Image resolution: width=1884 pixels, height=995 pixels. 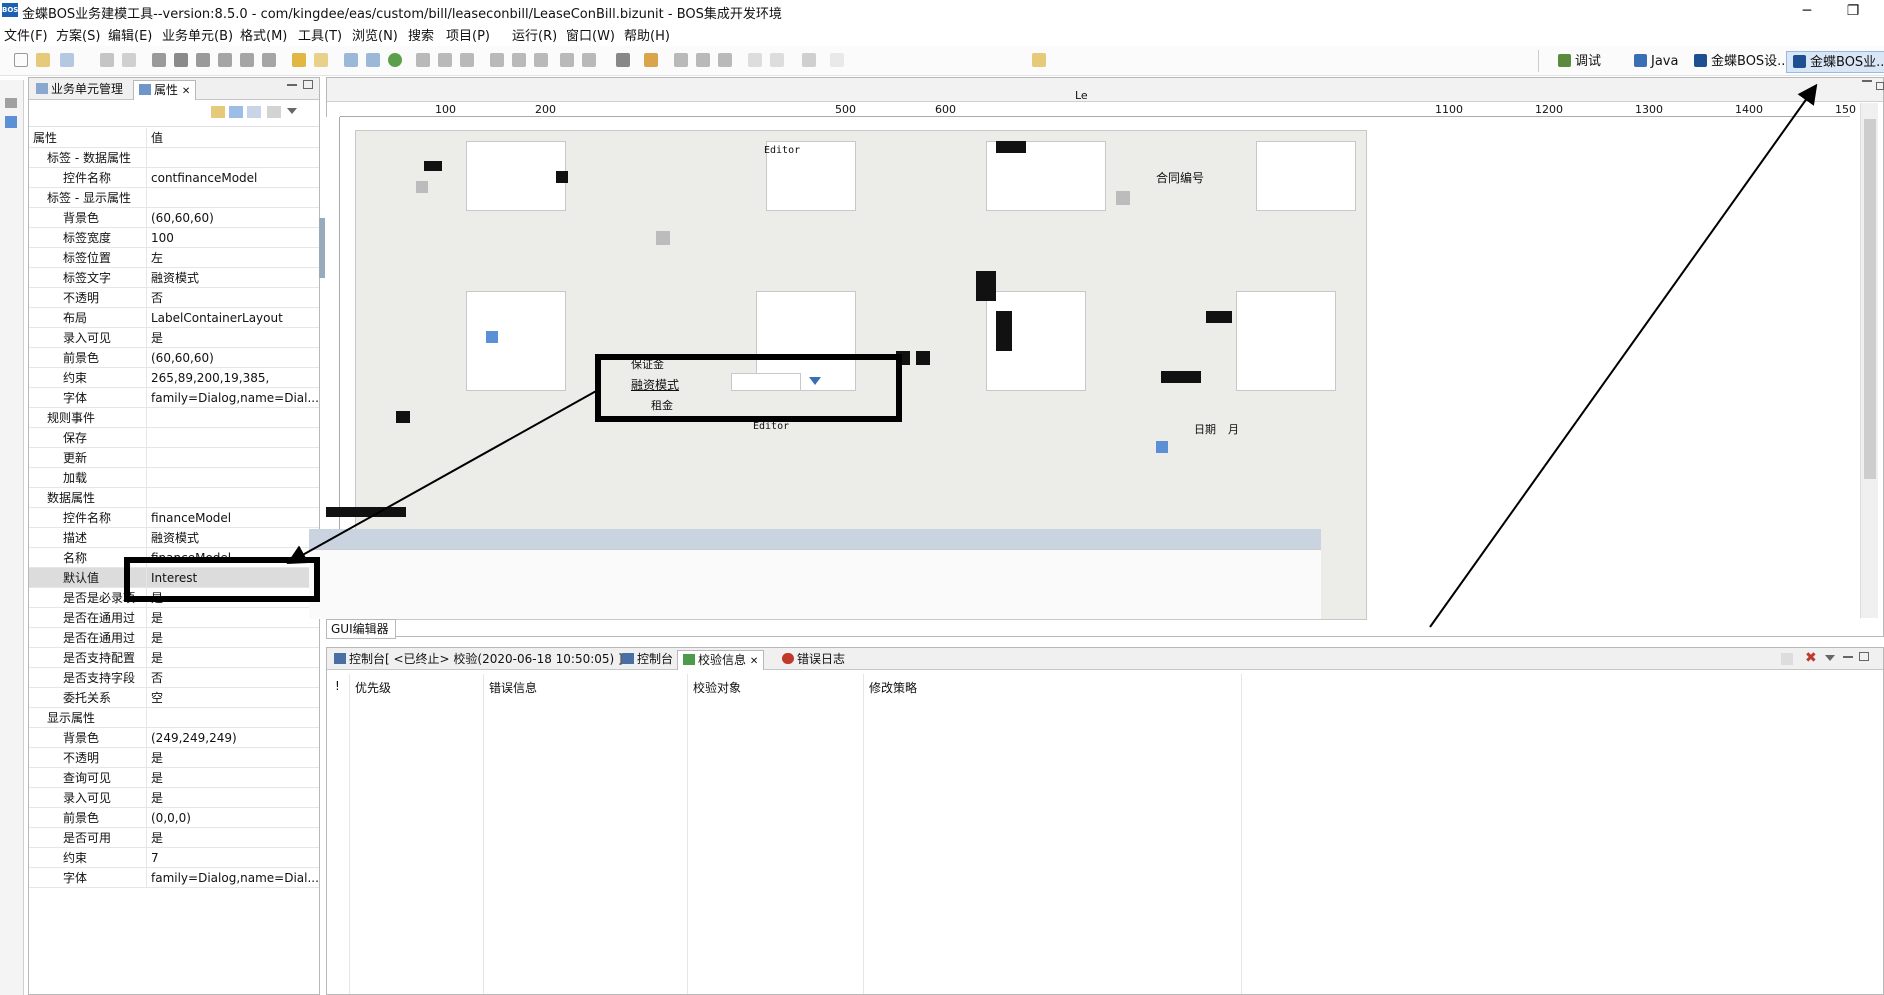 I want to click on property-row: 不透明否, so click(x=174, y=298).